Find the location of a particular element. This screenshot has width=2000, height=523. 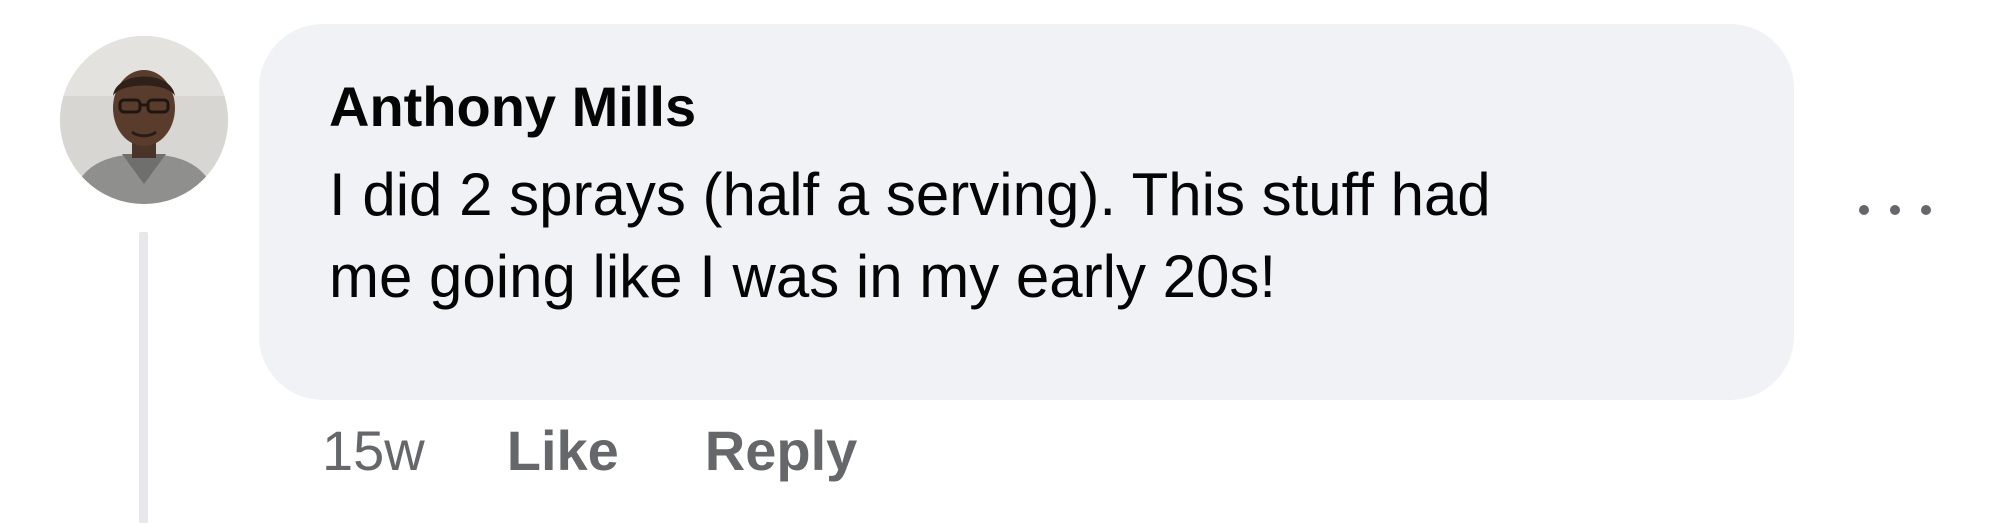

comment-author: Anthony Mills is located at coordinates (1031, 107).